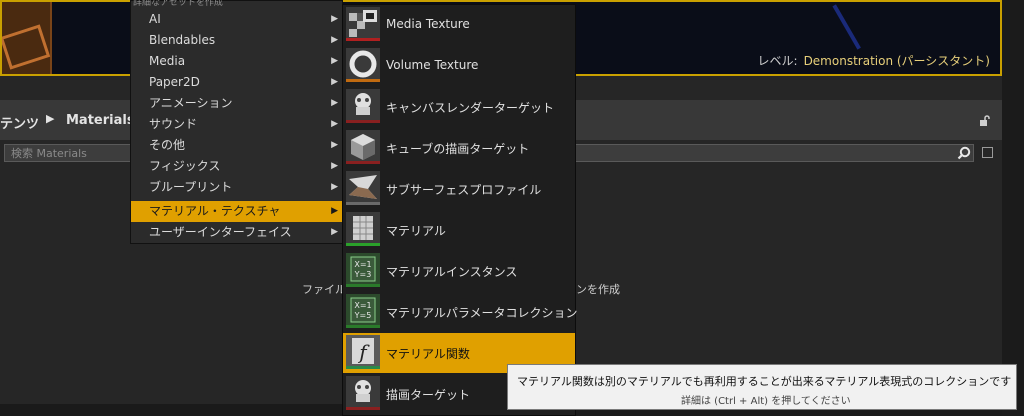  Describe the element at coordinates (432, 65) in the screenshot. I see `menu-item-label: Volume Texture` at that location.